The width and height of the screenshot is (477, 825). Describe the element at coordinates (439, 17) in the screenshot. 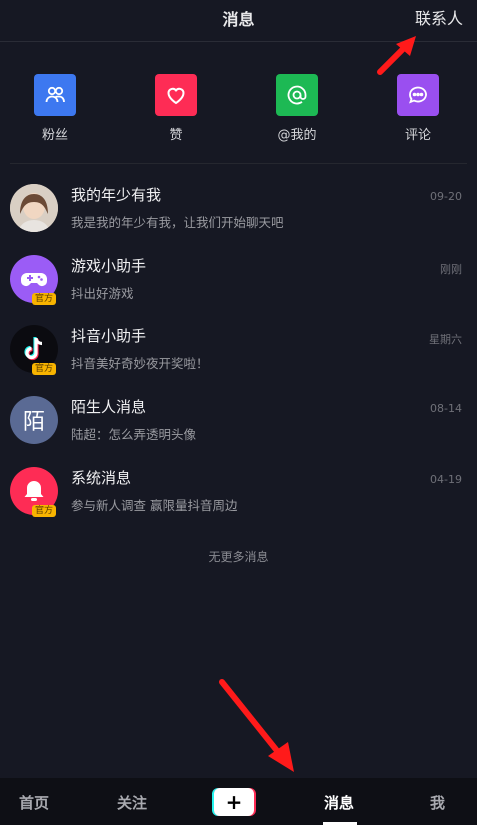

I see `contacts-button: 联系人` at that location.